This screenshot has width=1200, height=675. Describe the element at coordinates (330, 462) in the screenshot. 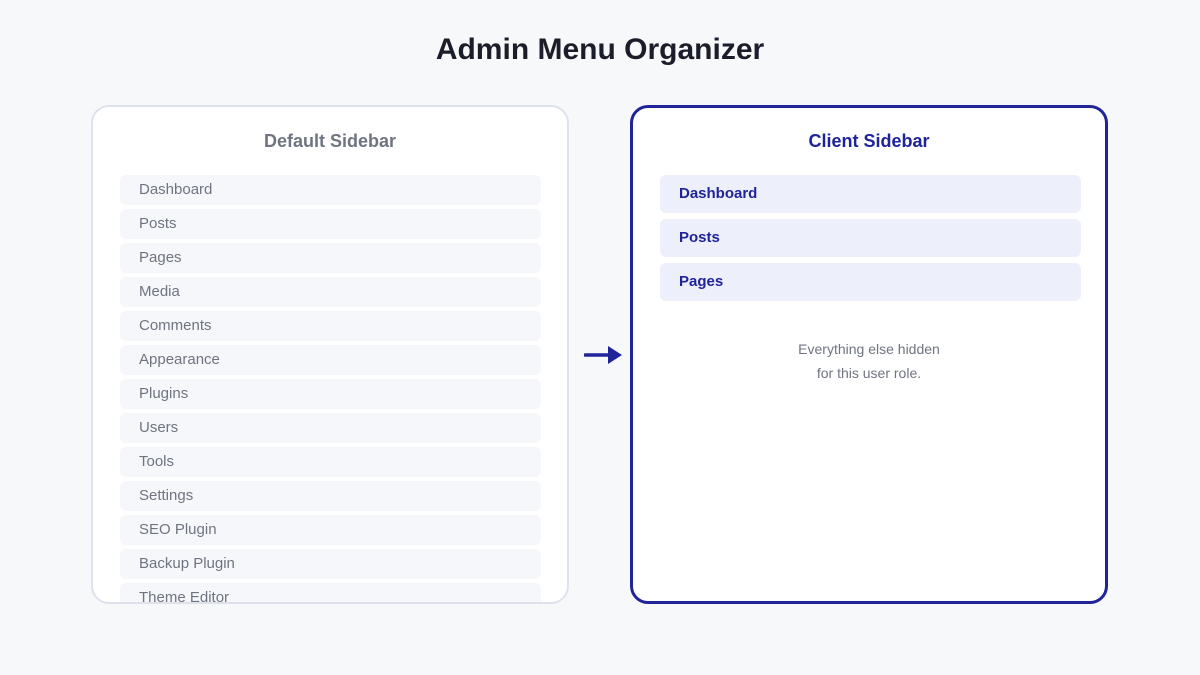

I see `default-menu-item-tools: Tools` at that location.